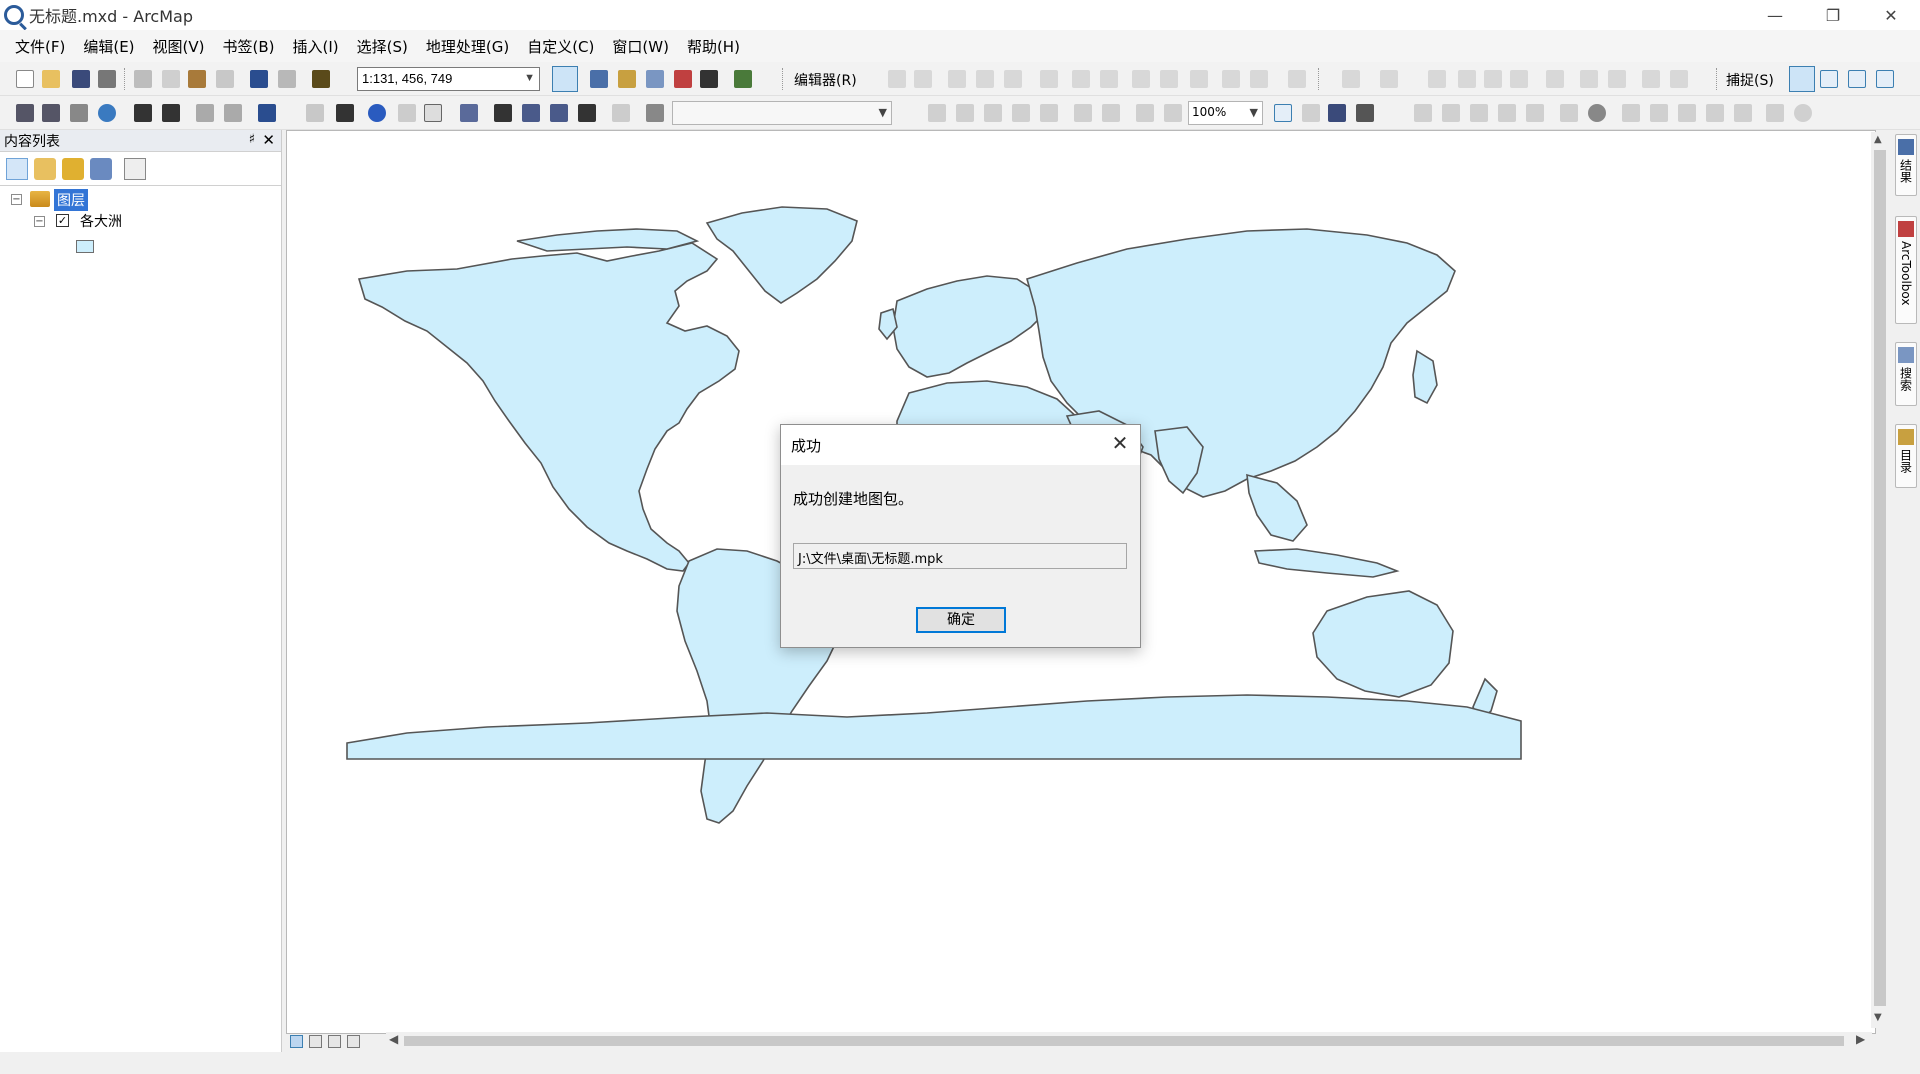 Image resolution: width=1920 pixels, height=1074 pixels. Describe the element at coordinates (315, 1041) in the screenshot. I see `layout-view-toggle-icon` at that location.